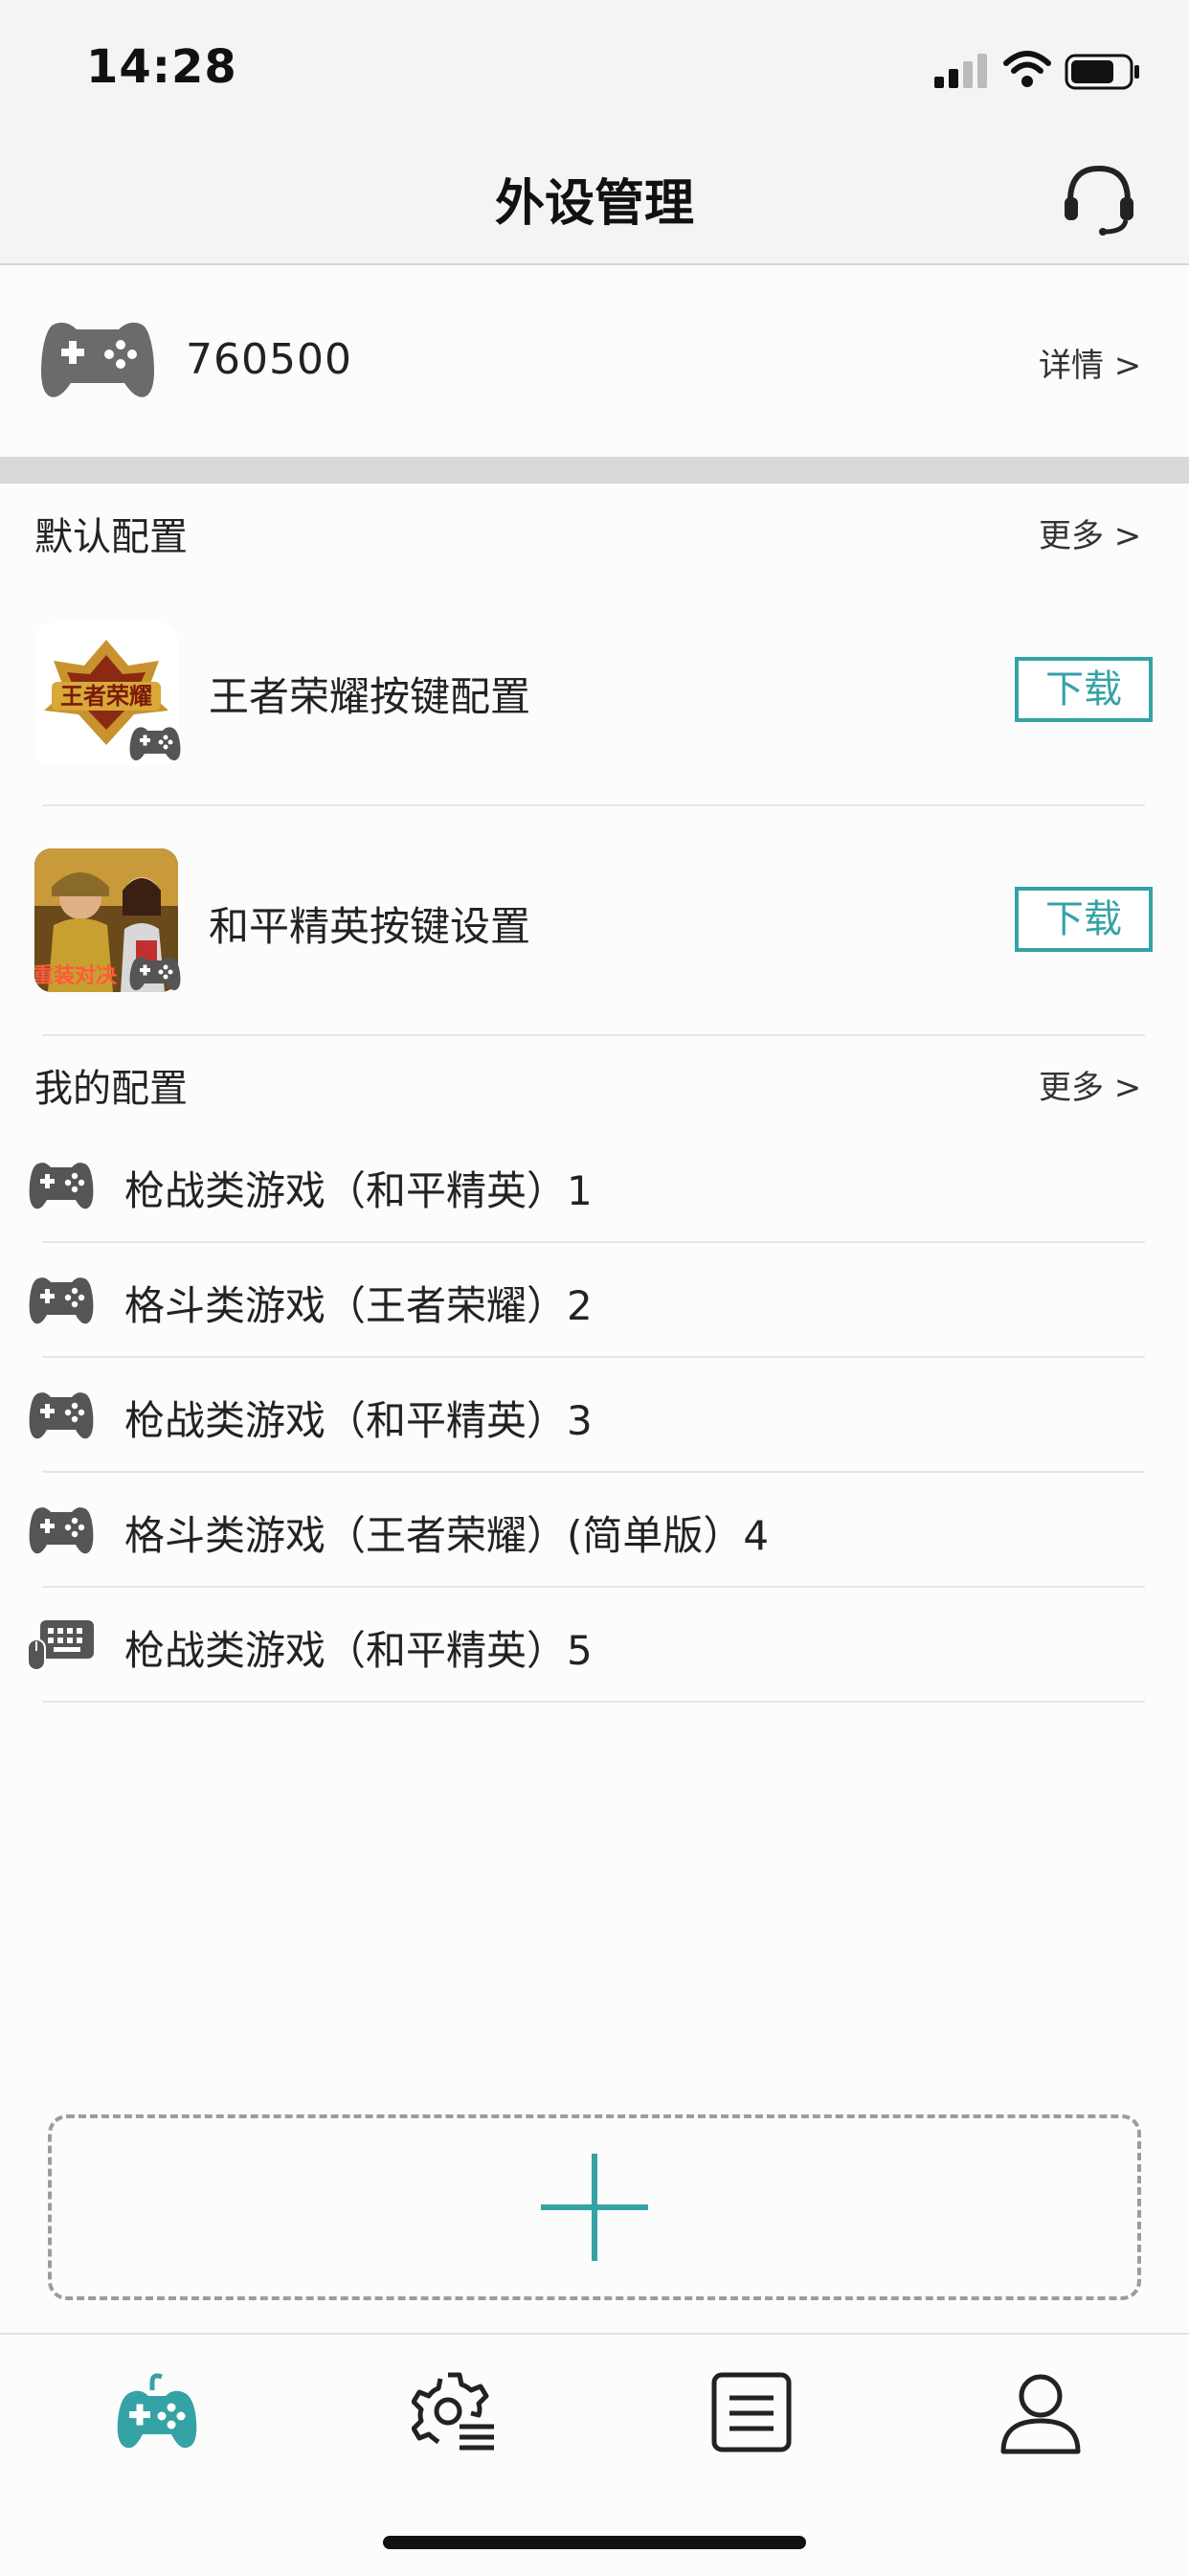 The width and height of the screenshot is (1189, 2576). Describe the element at coordinates (370, 696) in the screenshot. I see `default-config-name: 王者荣耀按键配置` at that location.